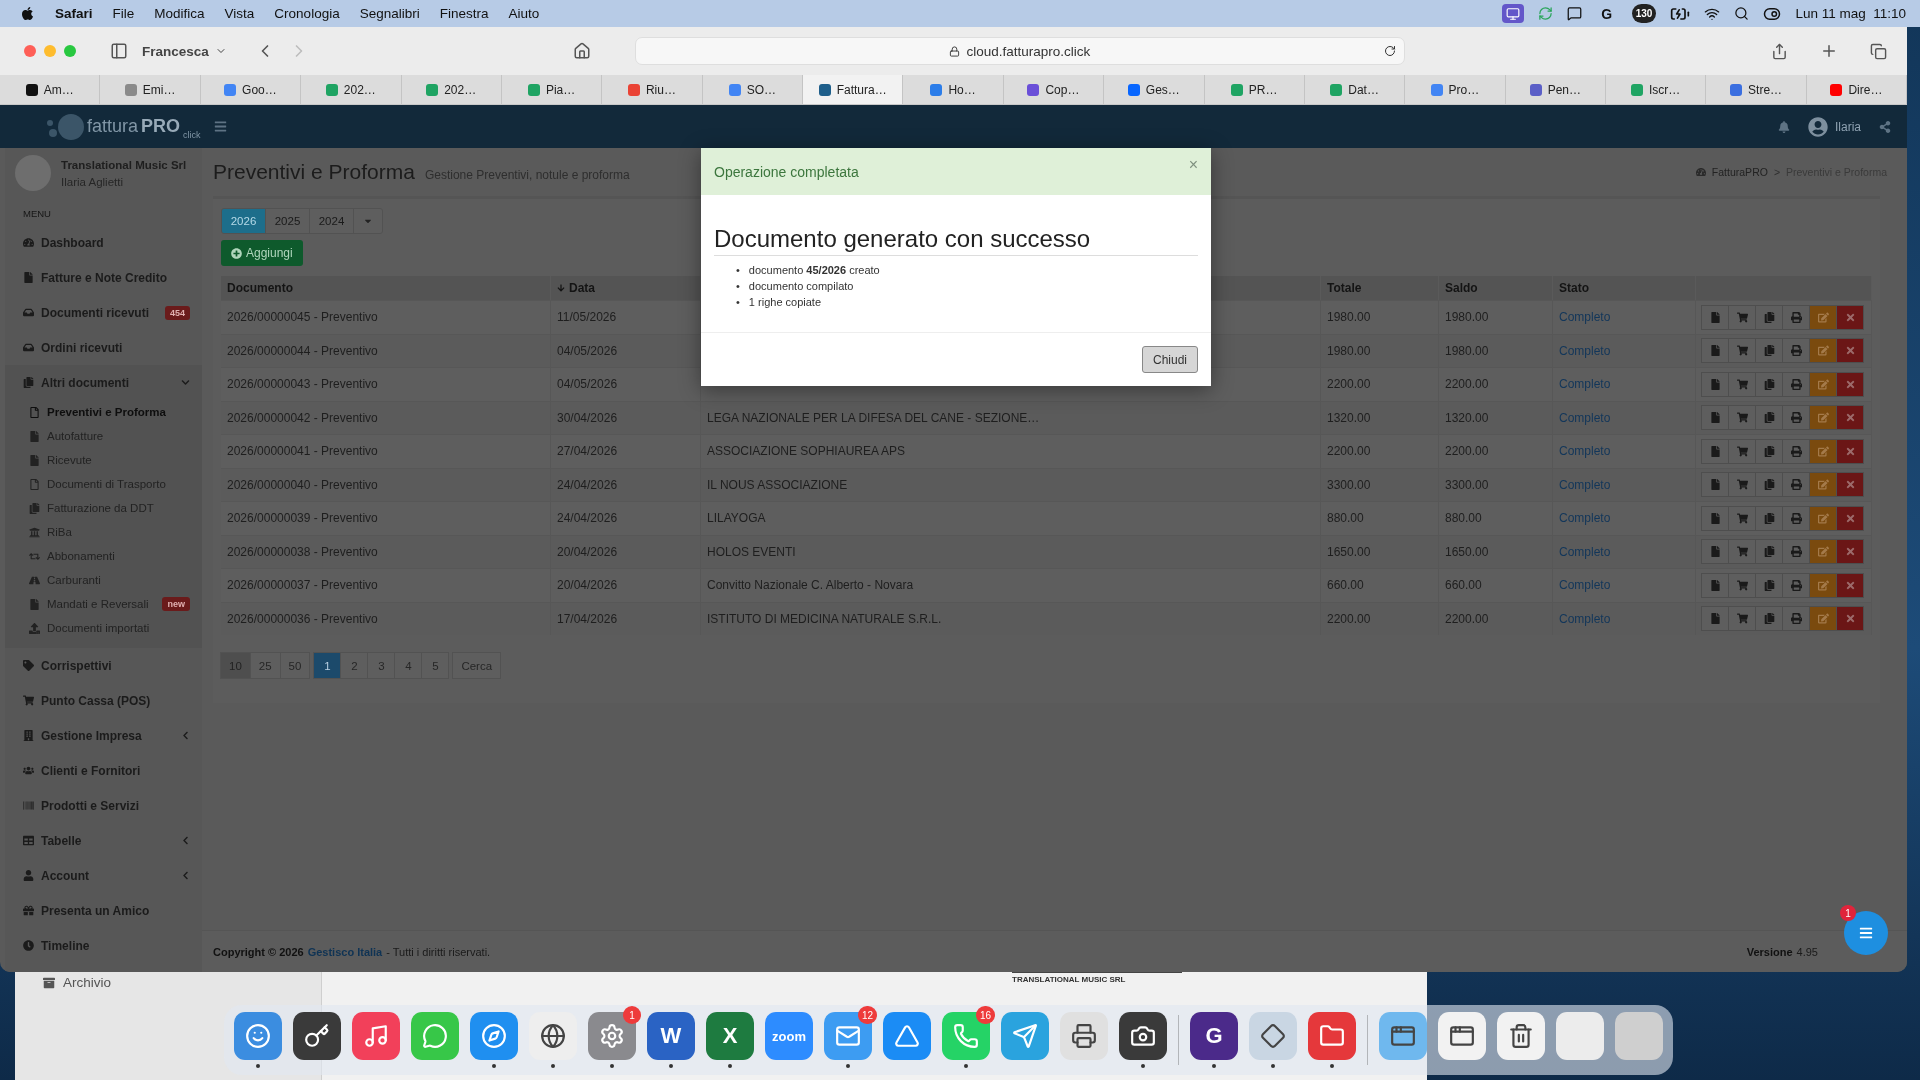  What do you see at coordinates (1496, 288) in the screenshot?
I see `column-header: Saldo` at bounding box center [1496, 288].